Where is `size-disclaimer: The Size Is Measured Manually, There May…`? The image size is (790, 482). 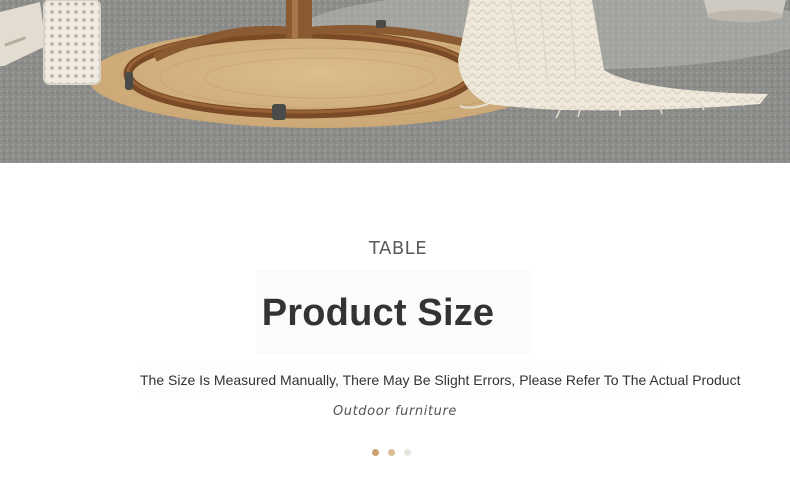 size-disclaimer: The Size Is Measured Manually, There May… is located at coordinates (440, 380).